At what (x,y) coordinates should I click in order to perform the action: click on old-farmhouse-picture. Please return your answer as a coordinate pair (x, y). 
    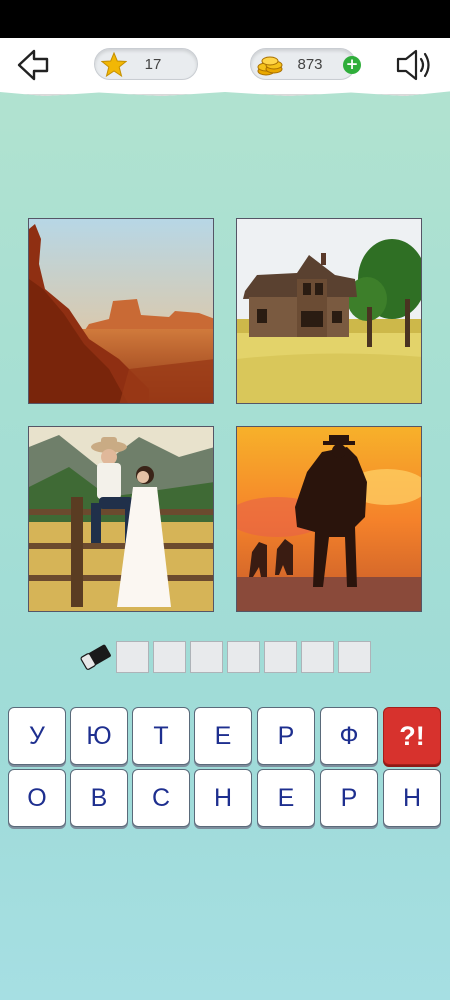
    Looking at the image, I should click on (329, 311).